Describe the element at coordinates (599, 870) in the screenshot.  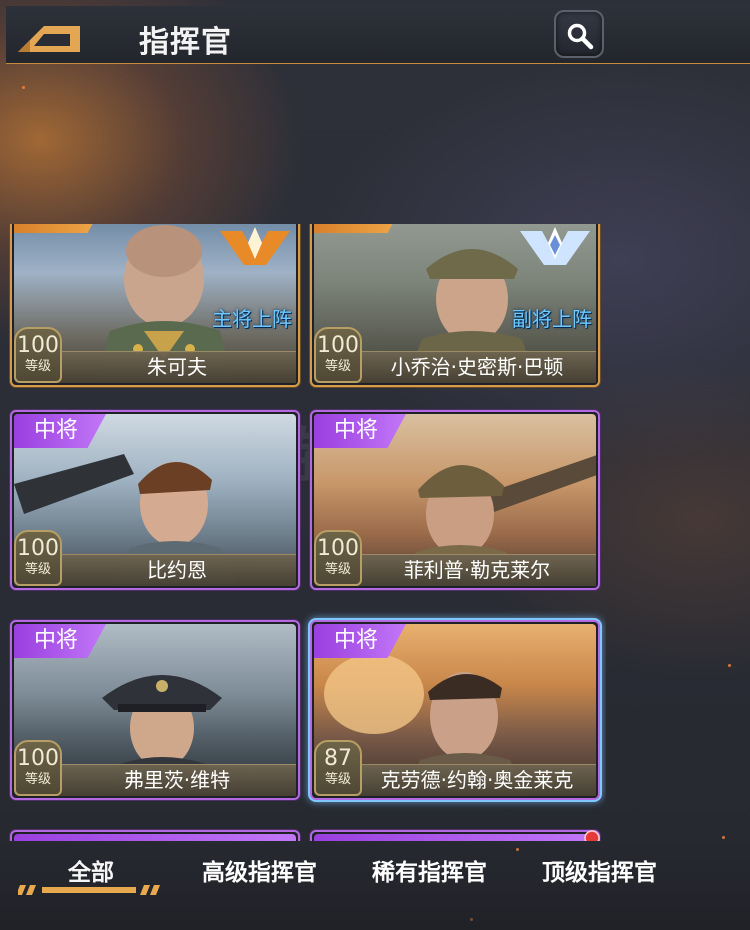
I see `tab-top: 顶级指挥官` at that location.